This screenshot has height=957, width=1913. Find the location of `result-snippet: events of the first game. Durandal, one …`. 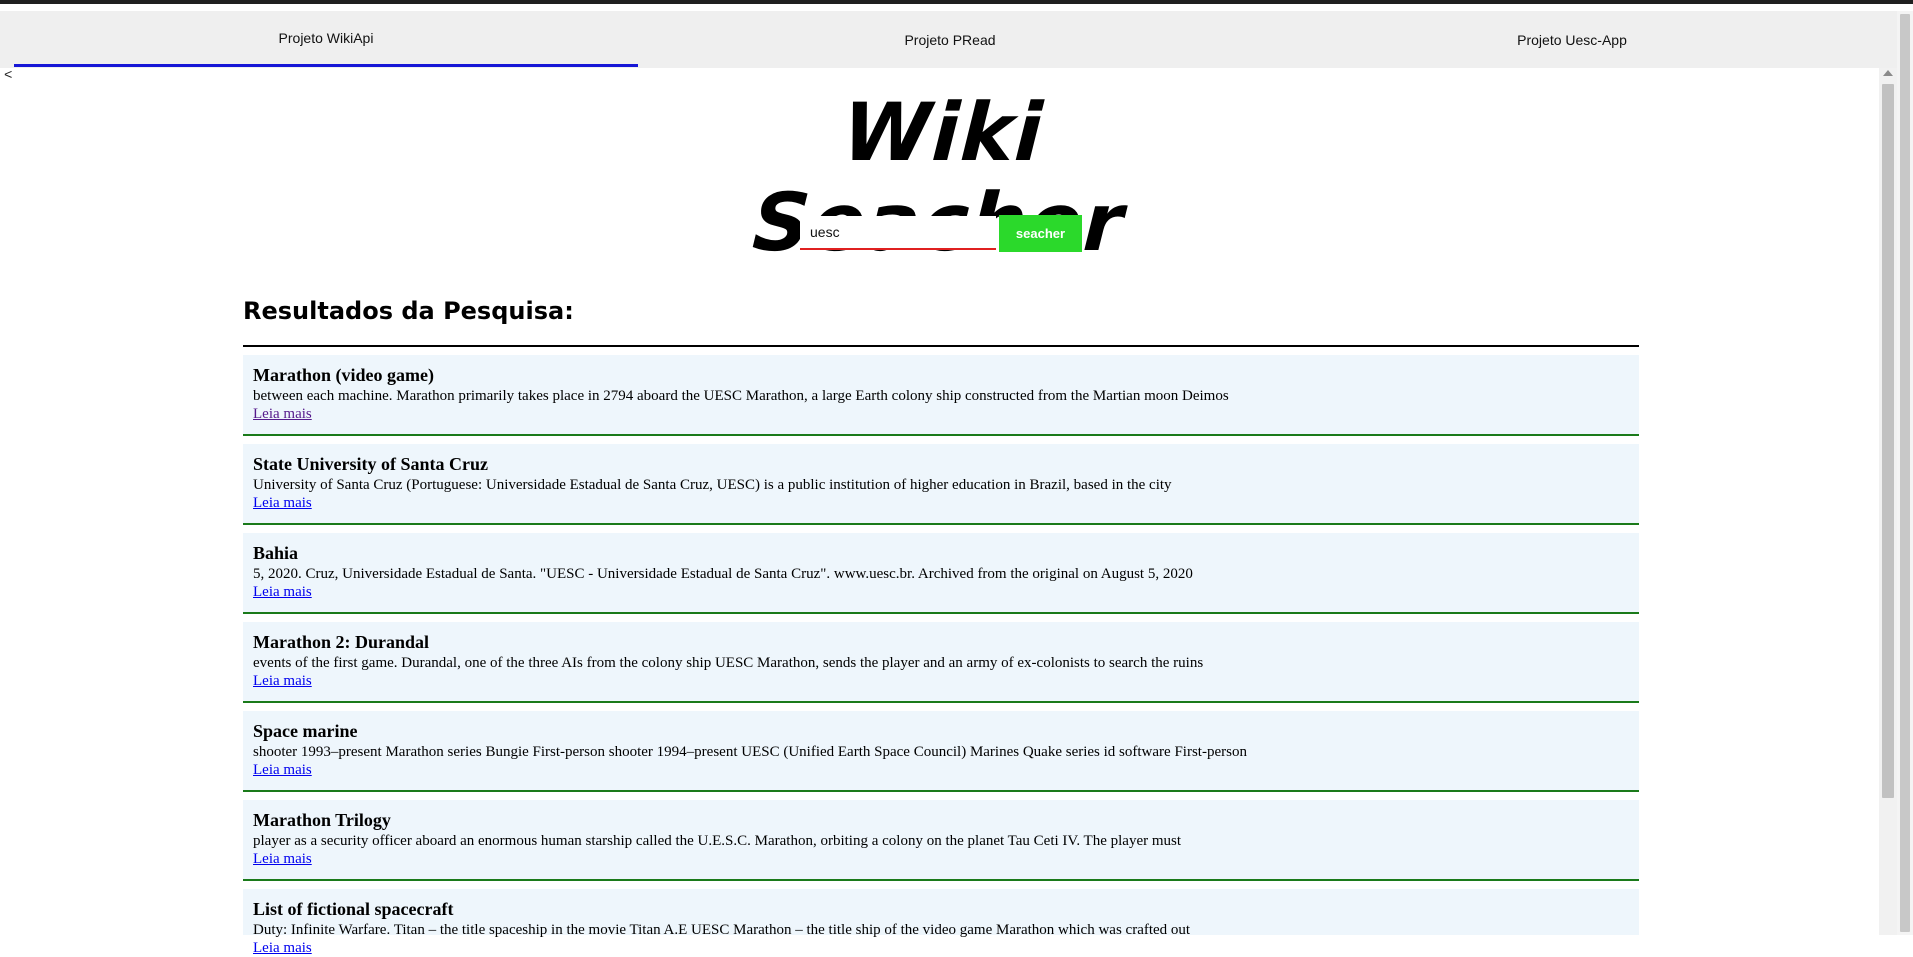

result-snippet: events of the first game. Durandal, one … is located at coordinates (728, 663).